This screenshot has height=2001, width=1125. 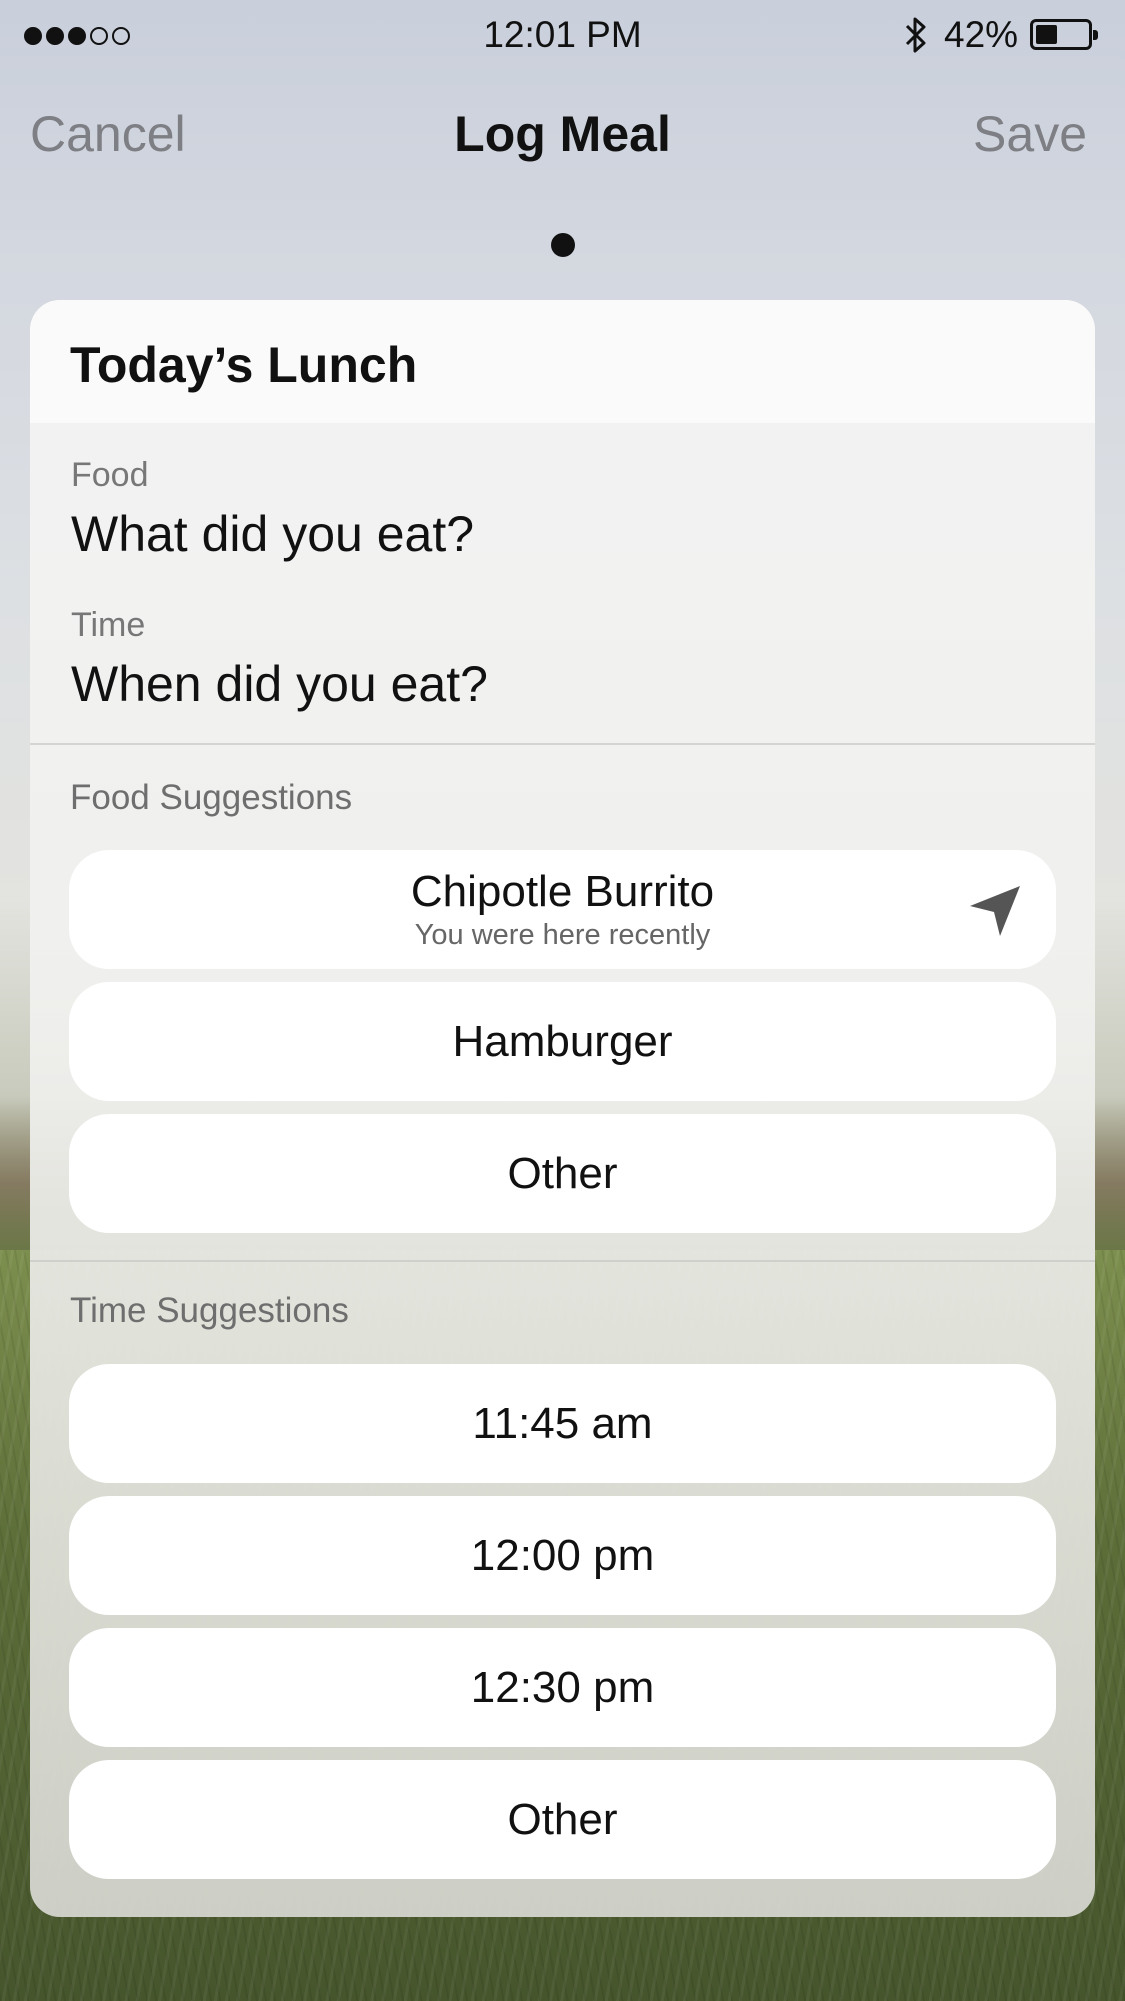 What do you see at coordinates (272, 534) in the screenshot?
I see `food-field-placeholder: What did you eat?` at bounding box center [272, 534].